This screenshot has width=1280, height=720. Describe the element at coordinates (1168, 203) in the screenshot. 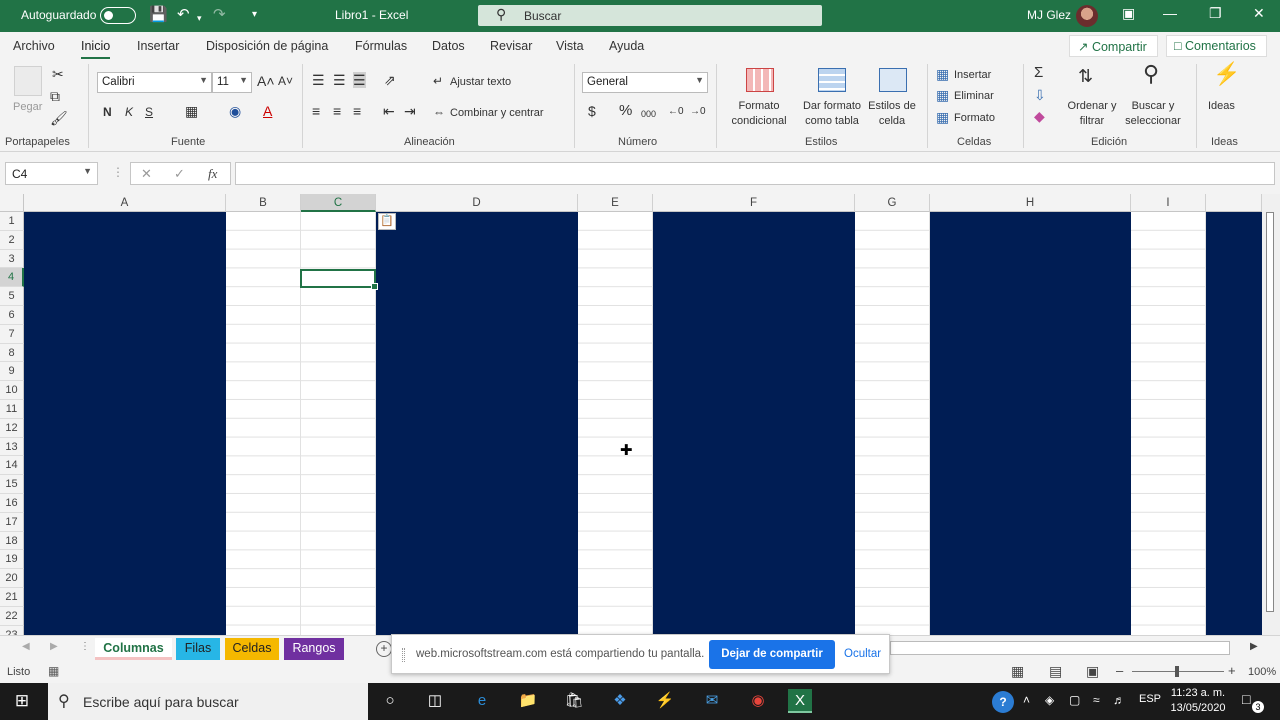

I see `column-header: I` at that location.